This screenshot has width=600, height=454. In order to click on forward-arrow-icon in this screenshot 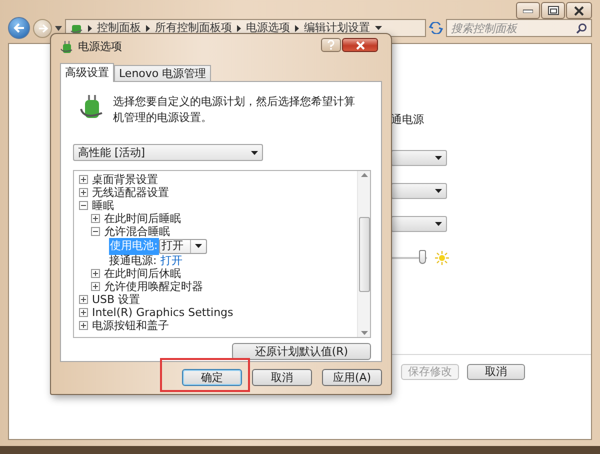, I will do `click(43, 28)`.